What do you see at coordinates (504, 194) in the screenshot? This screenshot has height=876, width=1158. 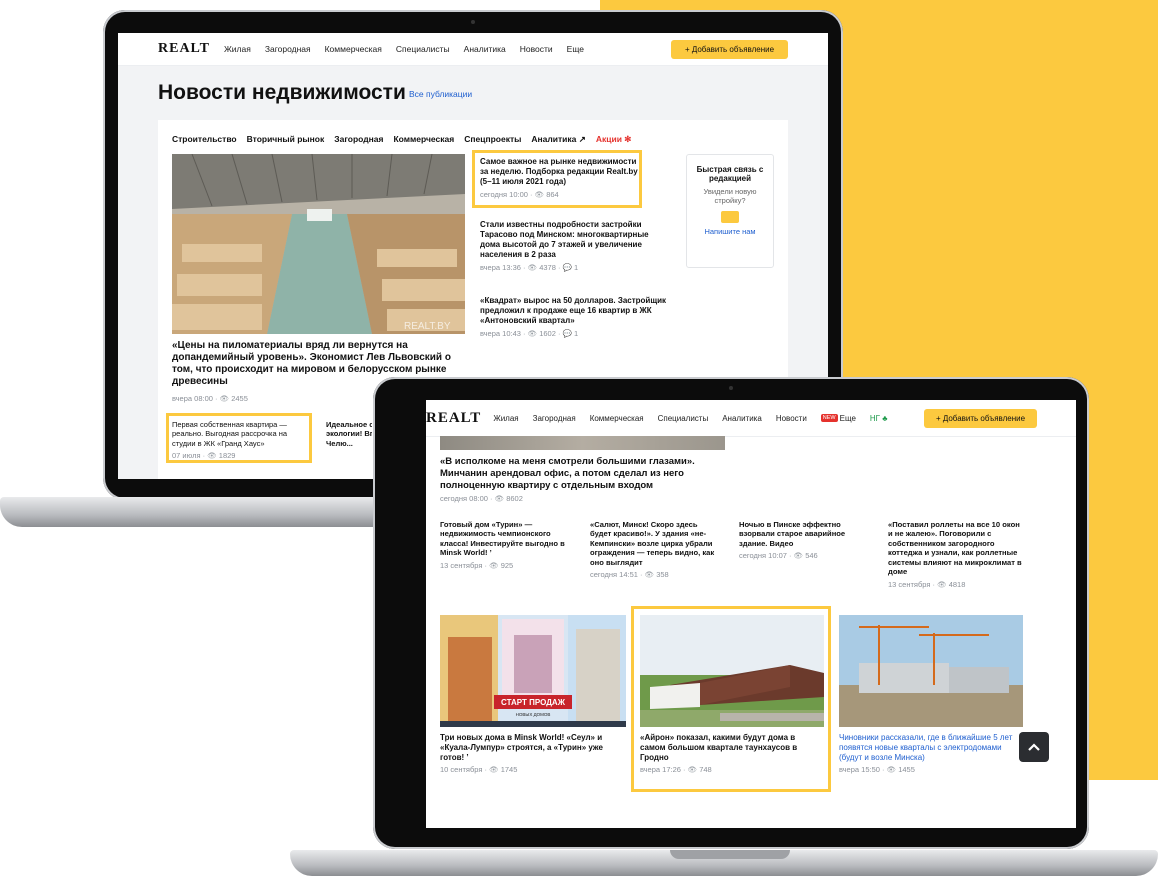 I see `side-news-1-time: сегодня 10:00` at bounding box center [504, 194].